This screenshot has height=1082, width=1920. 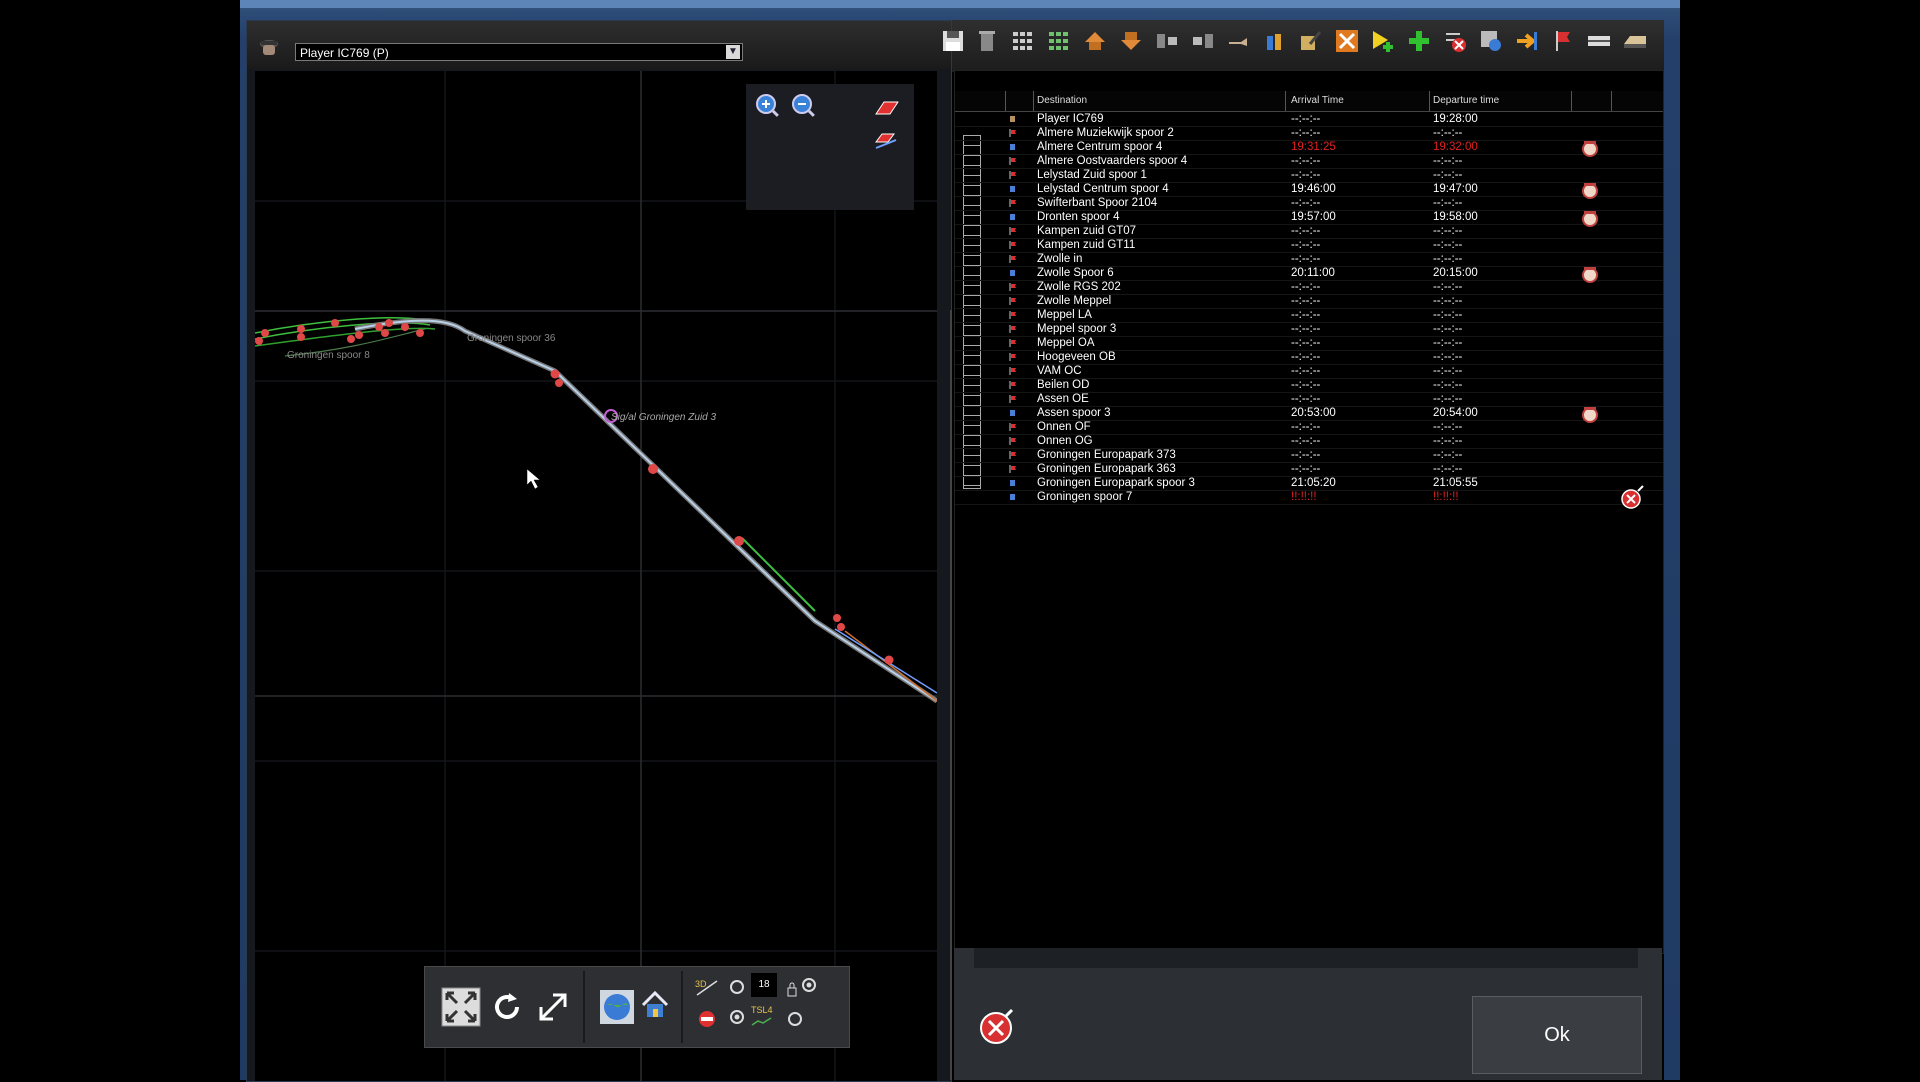 What do you see at coordinates (655, 1005) in the screenshot?
I see `home-icon` at bounding box center [655, 1005].